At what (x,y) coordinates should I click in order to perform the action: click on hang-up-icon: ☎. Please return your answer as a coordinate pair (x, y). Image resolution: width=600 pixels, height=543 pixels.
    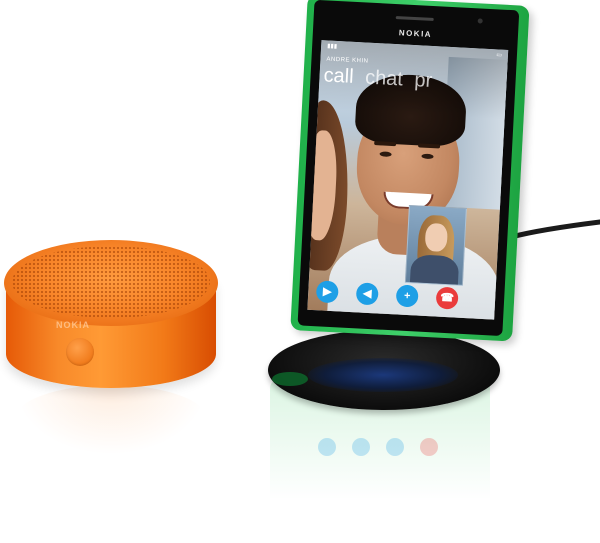
    Looking at the image, I should click on (447, 298).